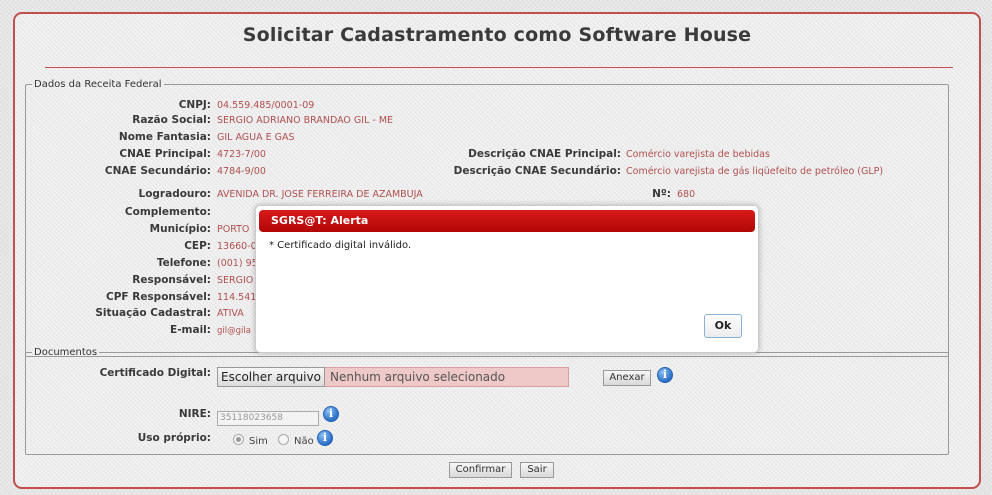 The image size is (992, 495). Describe the element at coordinates (304, 441) in the screenshot. I see `uso-nao-label: Não` at that location.